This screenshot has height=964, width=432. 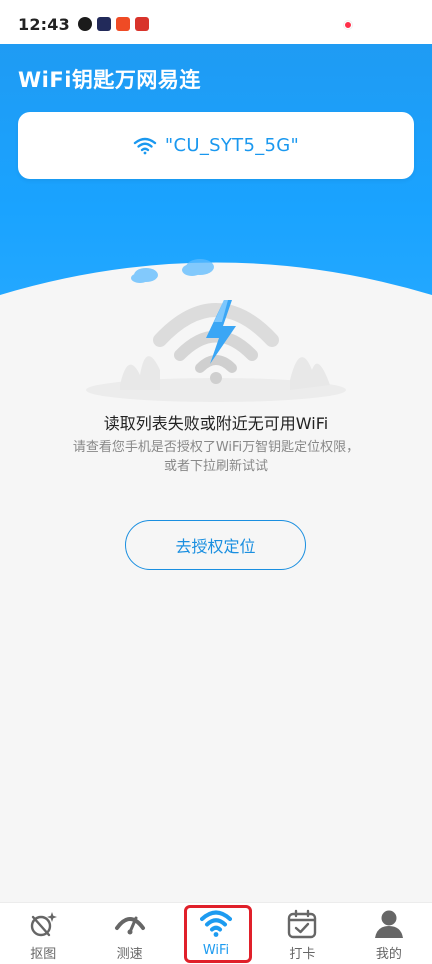 I want to click on bottom-nav: 抠图 测速 WiFi 打卡 我的, so click(x=216, y=933).